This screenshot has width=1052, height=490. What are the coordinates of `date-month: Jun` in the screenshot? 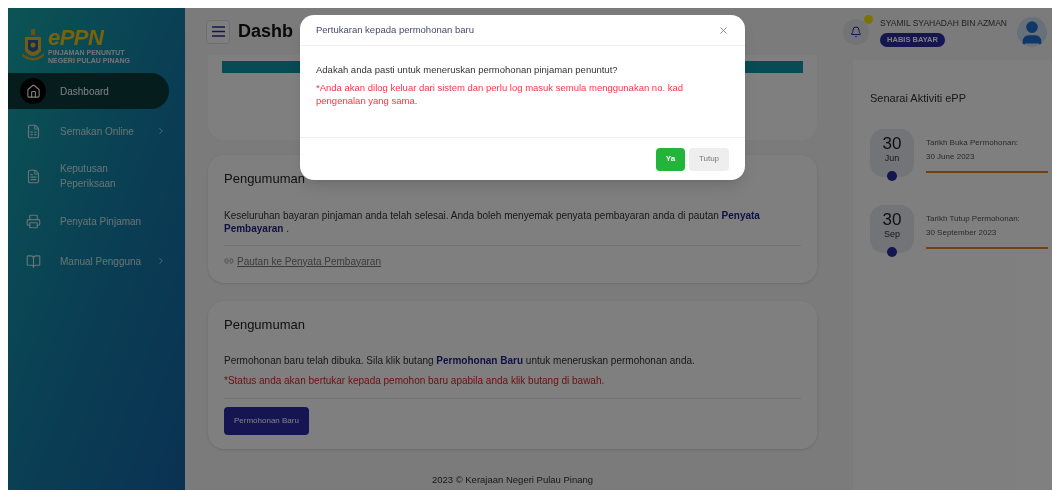 It's located at (892, 158).